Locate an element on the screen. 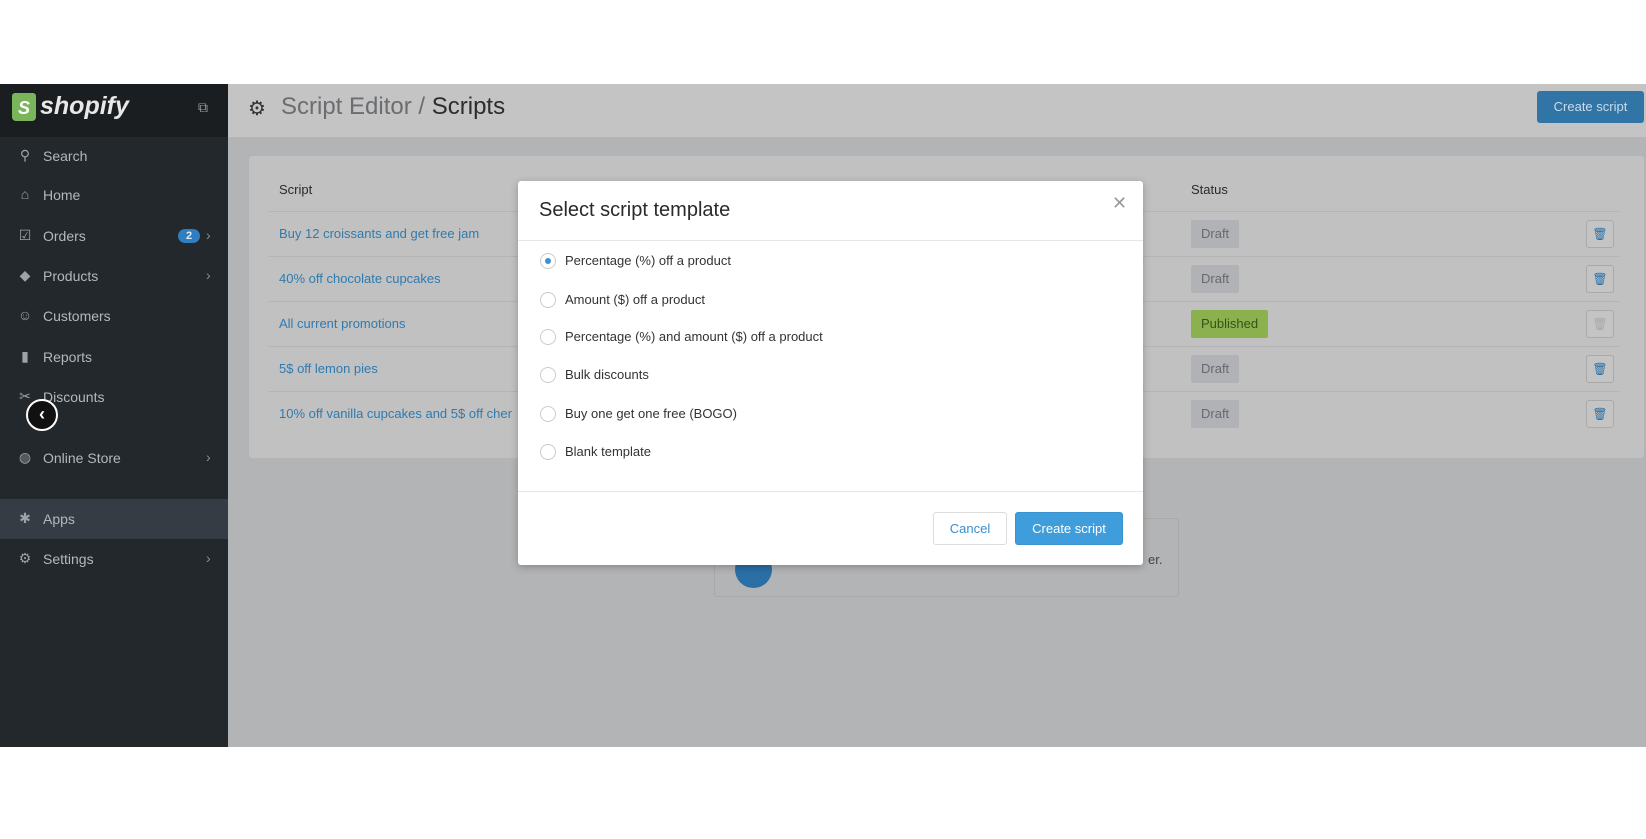 The width and height of the screenshot is (1646, 839). sidebar-item-label: Customers is located at coordinates (77, 316).